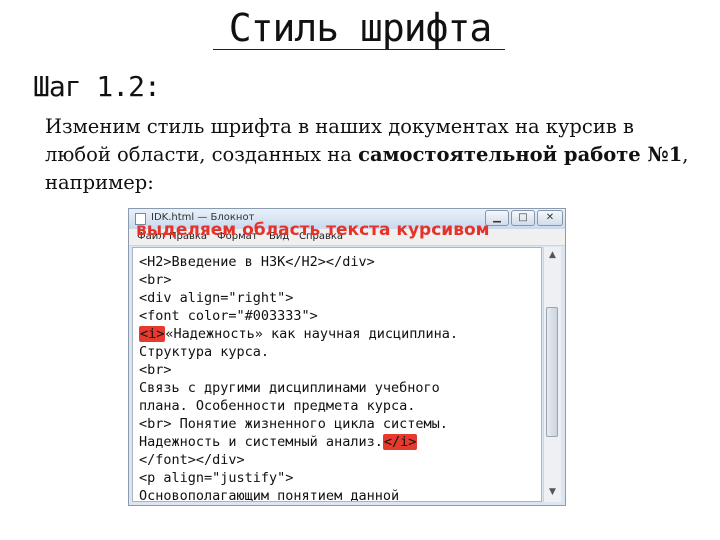  Describe the element at coordinates (523, 218) in the screenshot. I see `maximize-button: □` at that location.